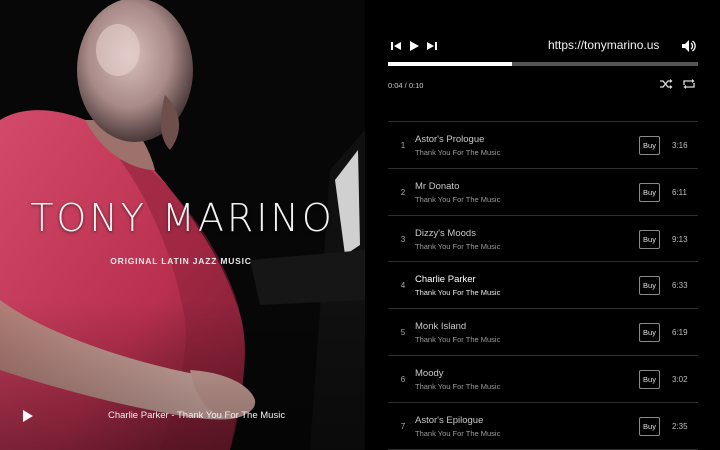 This screenshot has width=720, height=450. I want to click on progress-bar, so click(543, 64).